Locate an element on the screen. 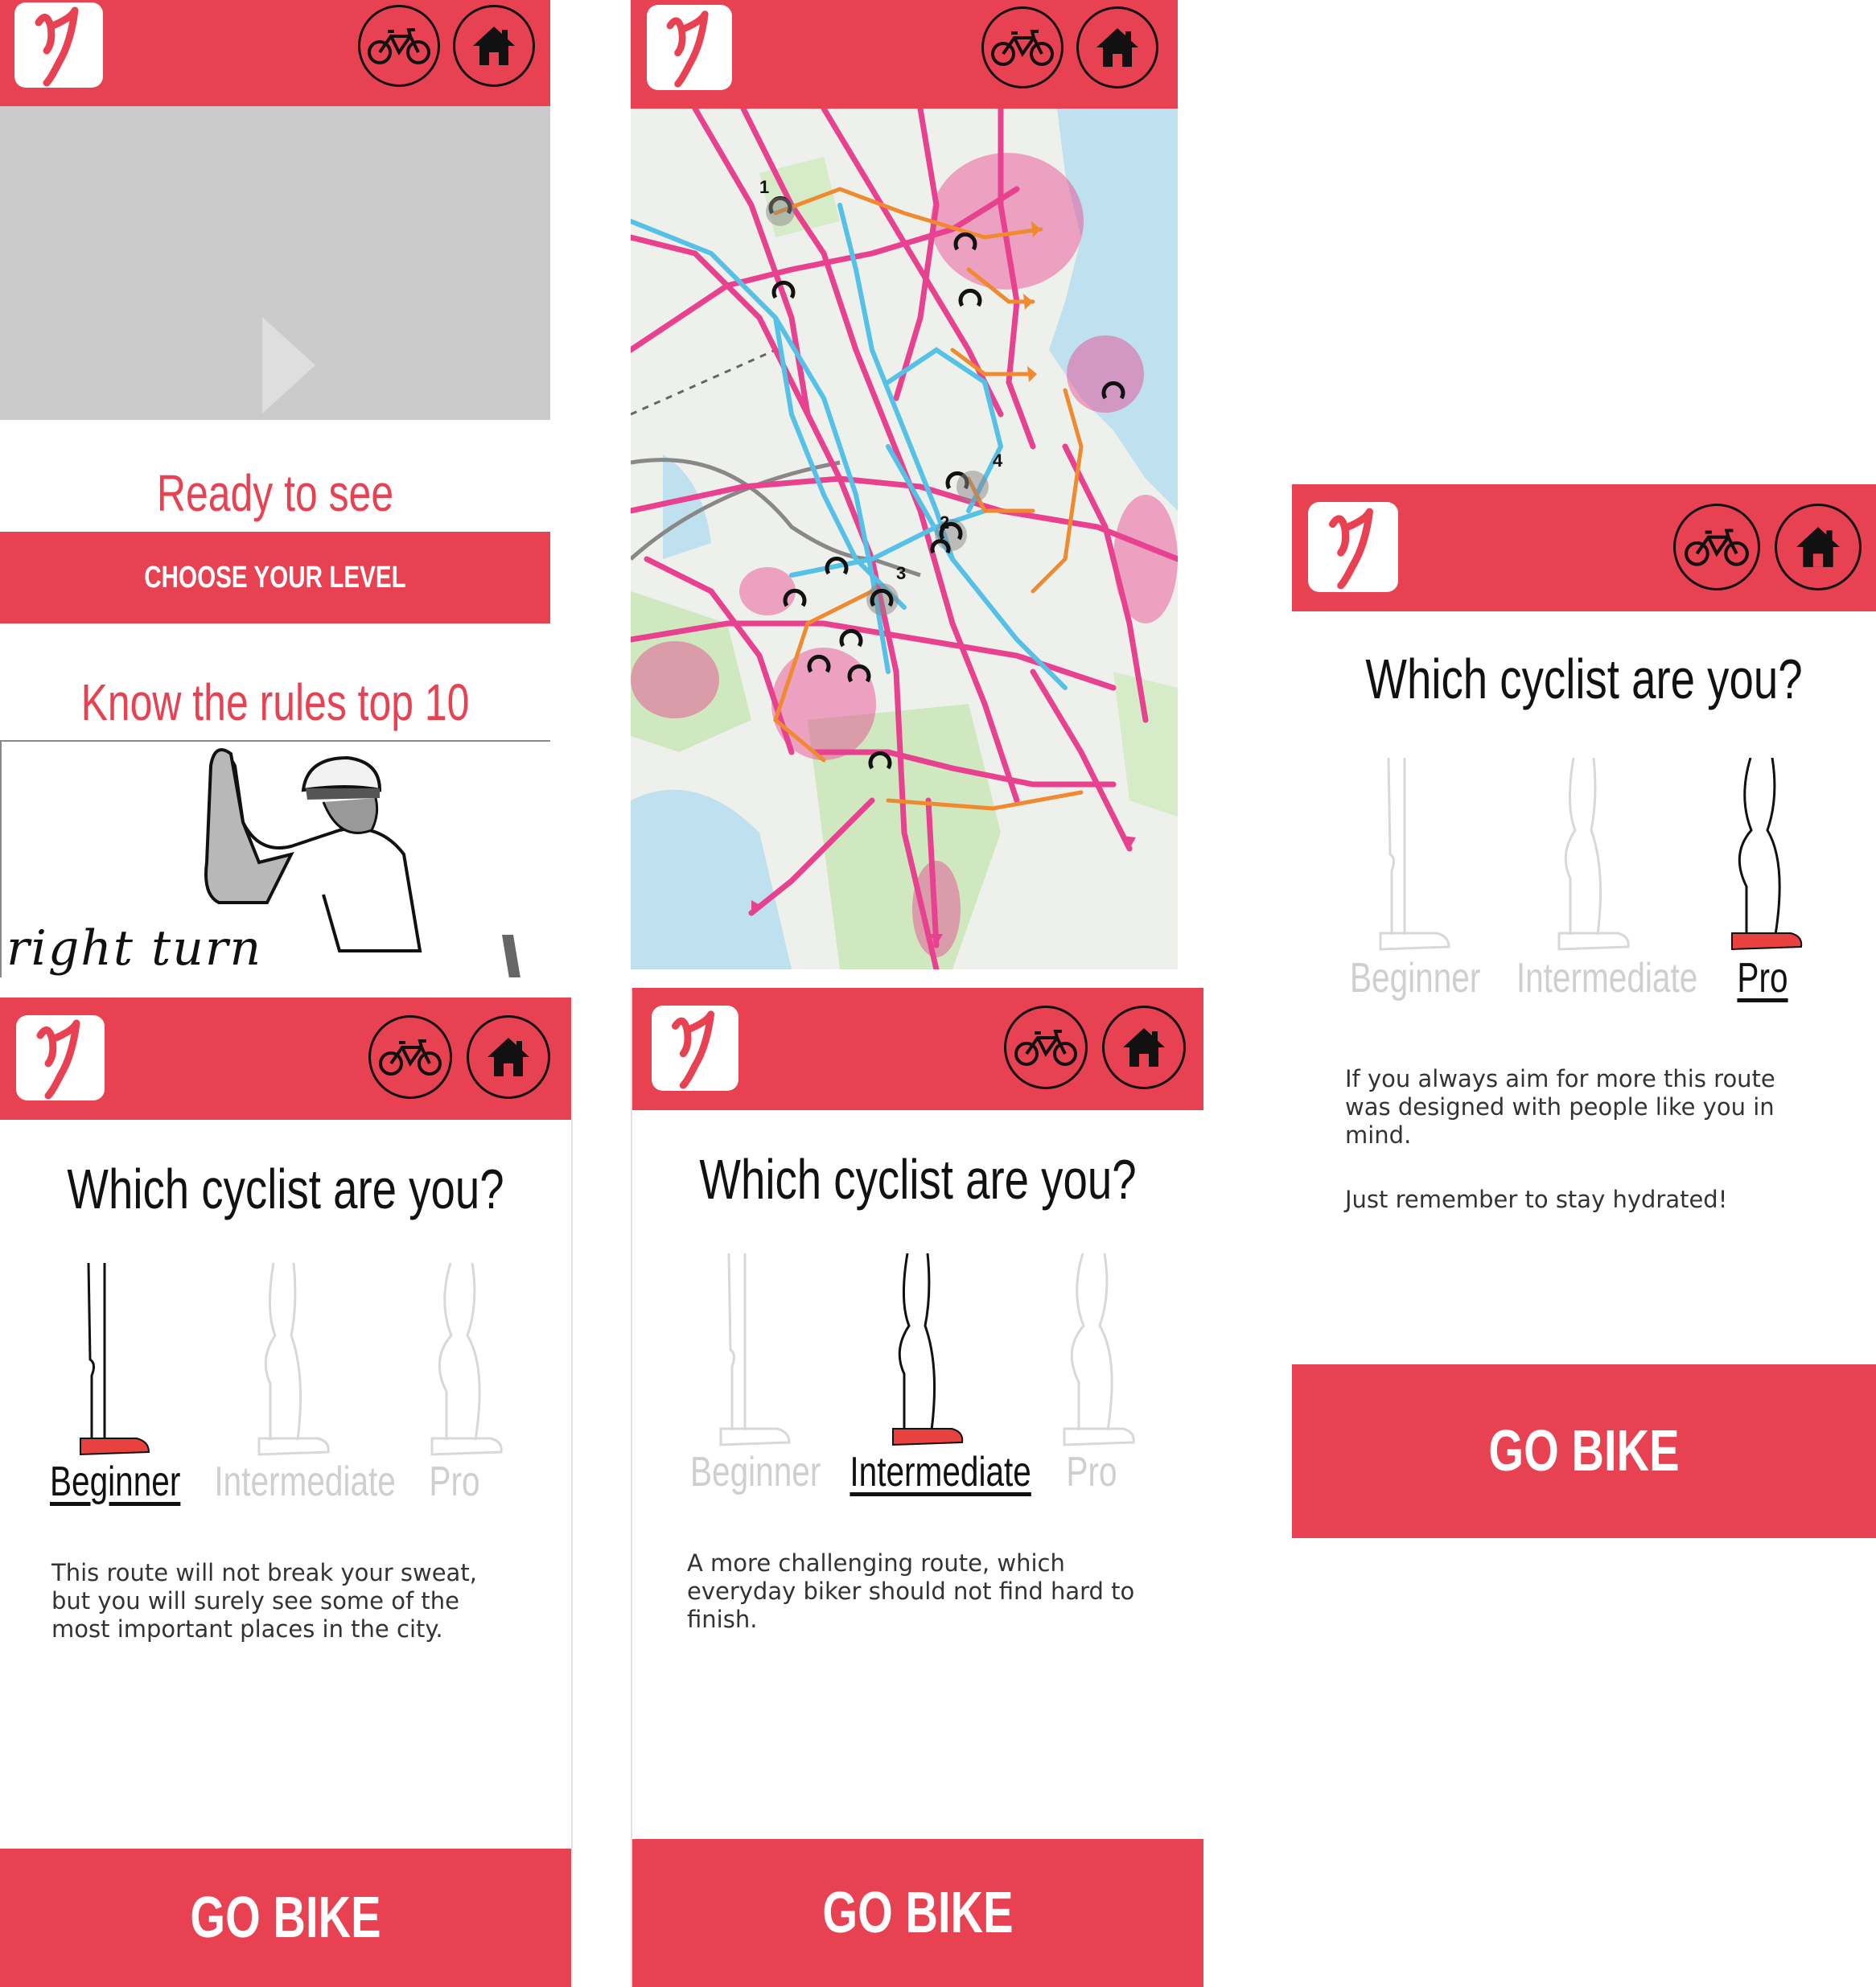  rules-image: right turn is located at coordinates (275, 858).